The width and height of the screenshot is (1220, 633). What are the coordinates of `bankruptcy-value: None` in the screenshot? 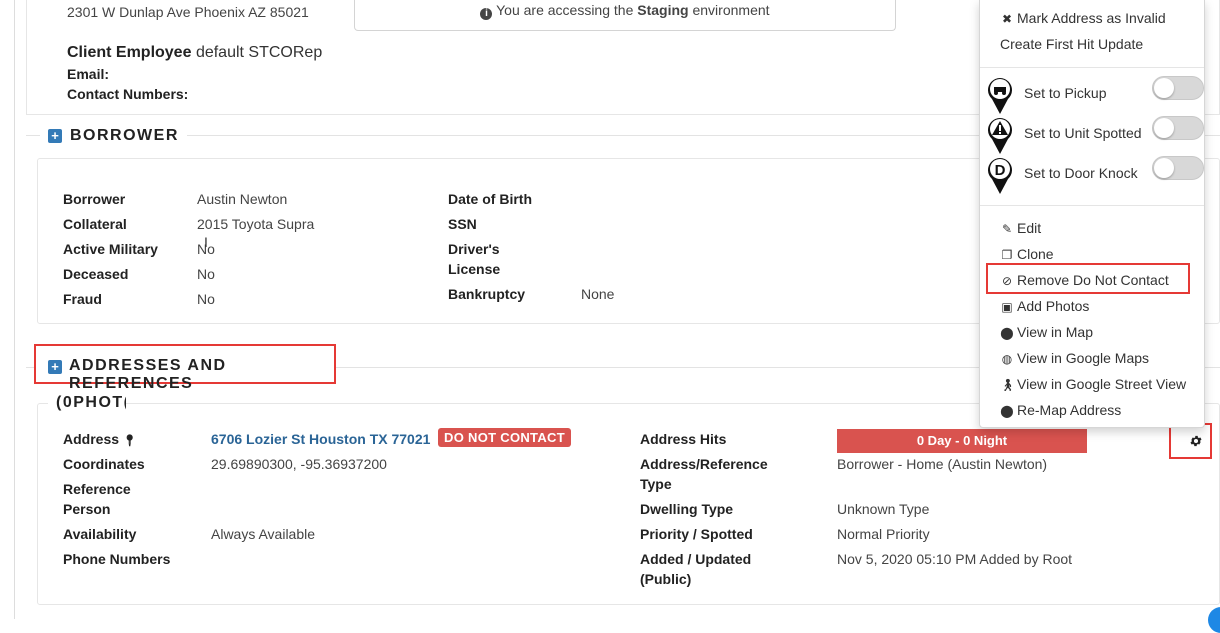 It's located at (598, 294).